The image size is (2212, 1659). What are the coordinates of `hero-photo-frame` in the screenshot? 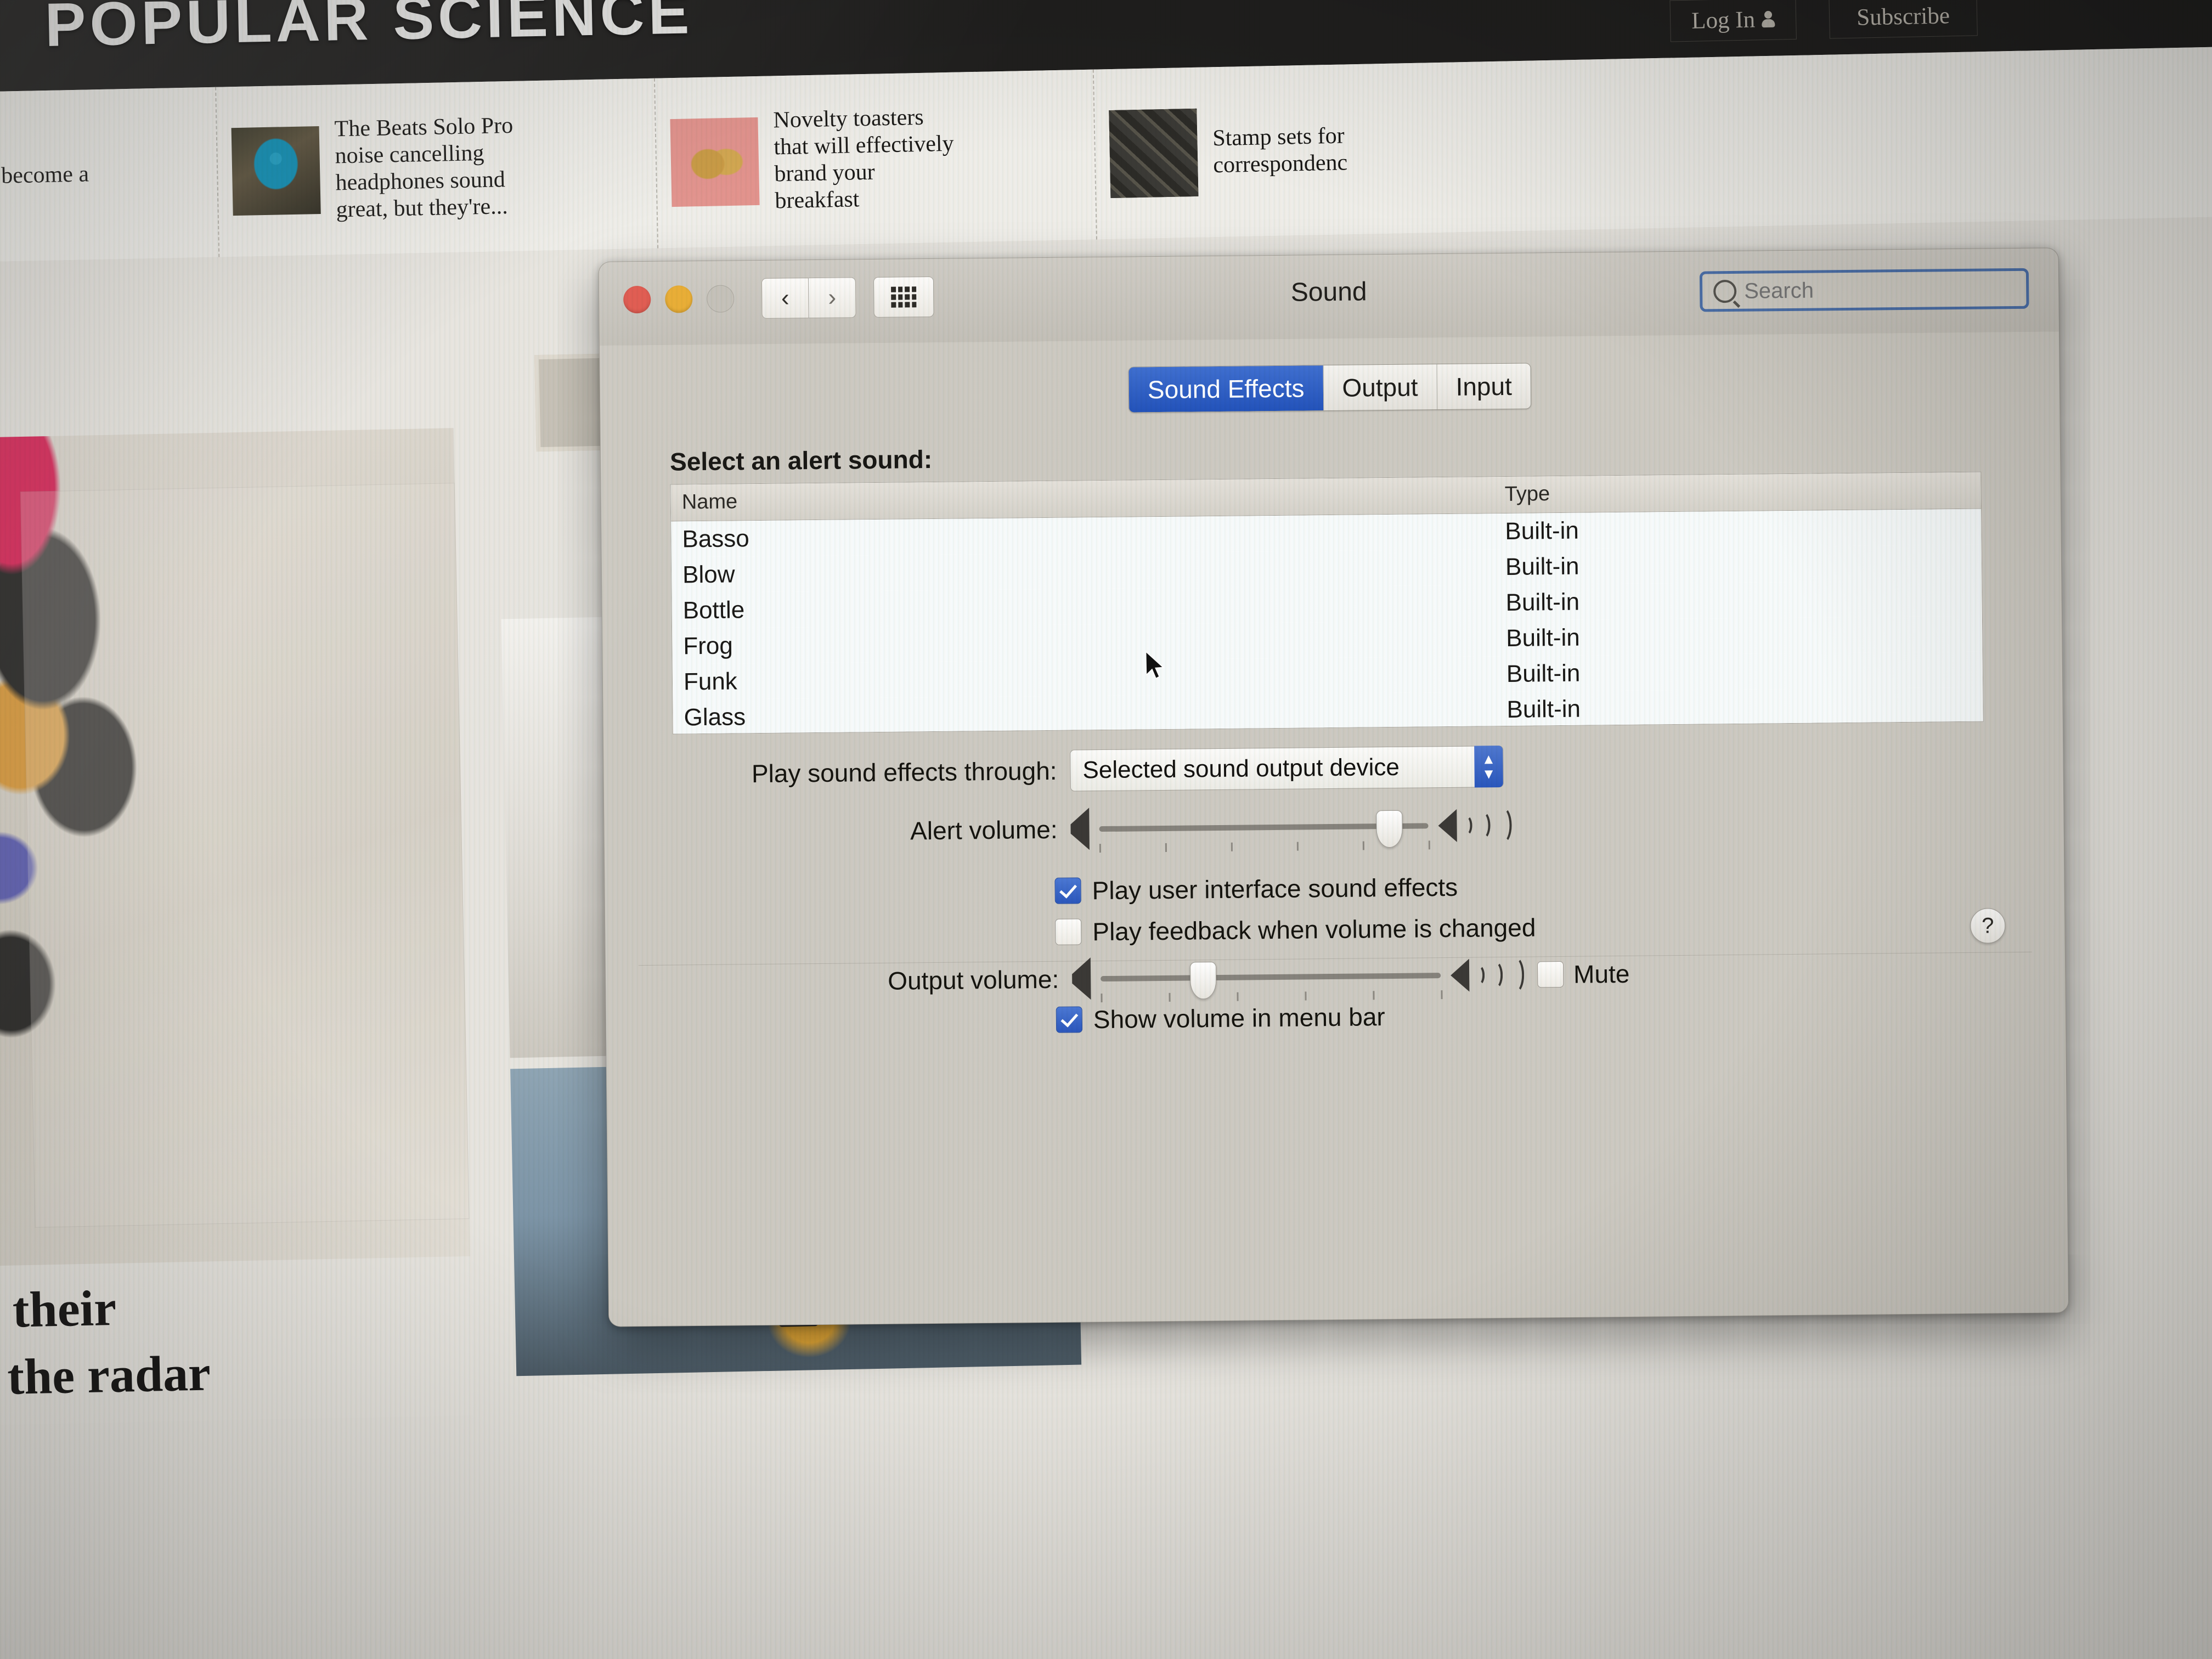 It's located at (245, 856).